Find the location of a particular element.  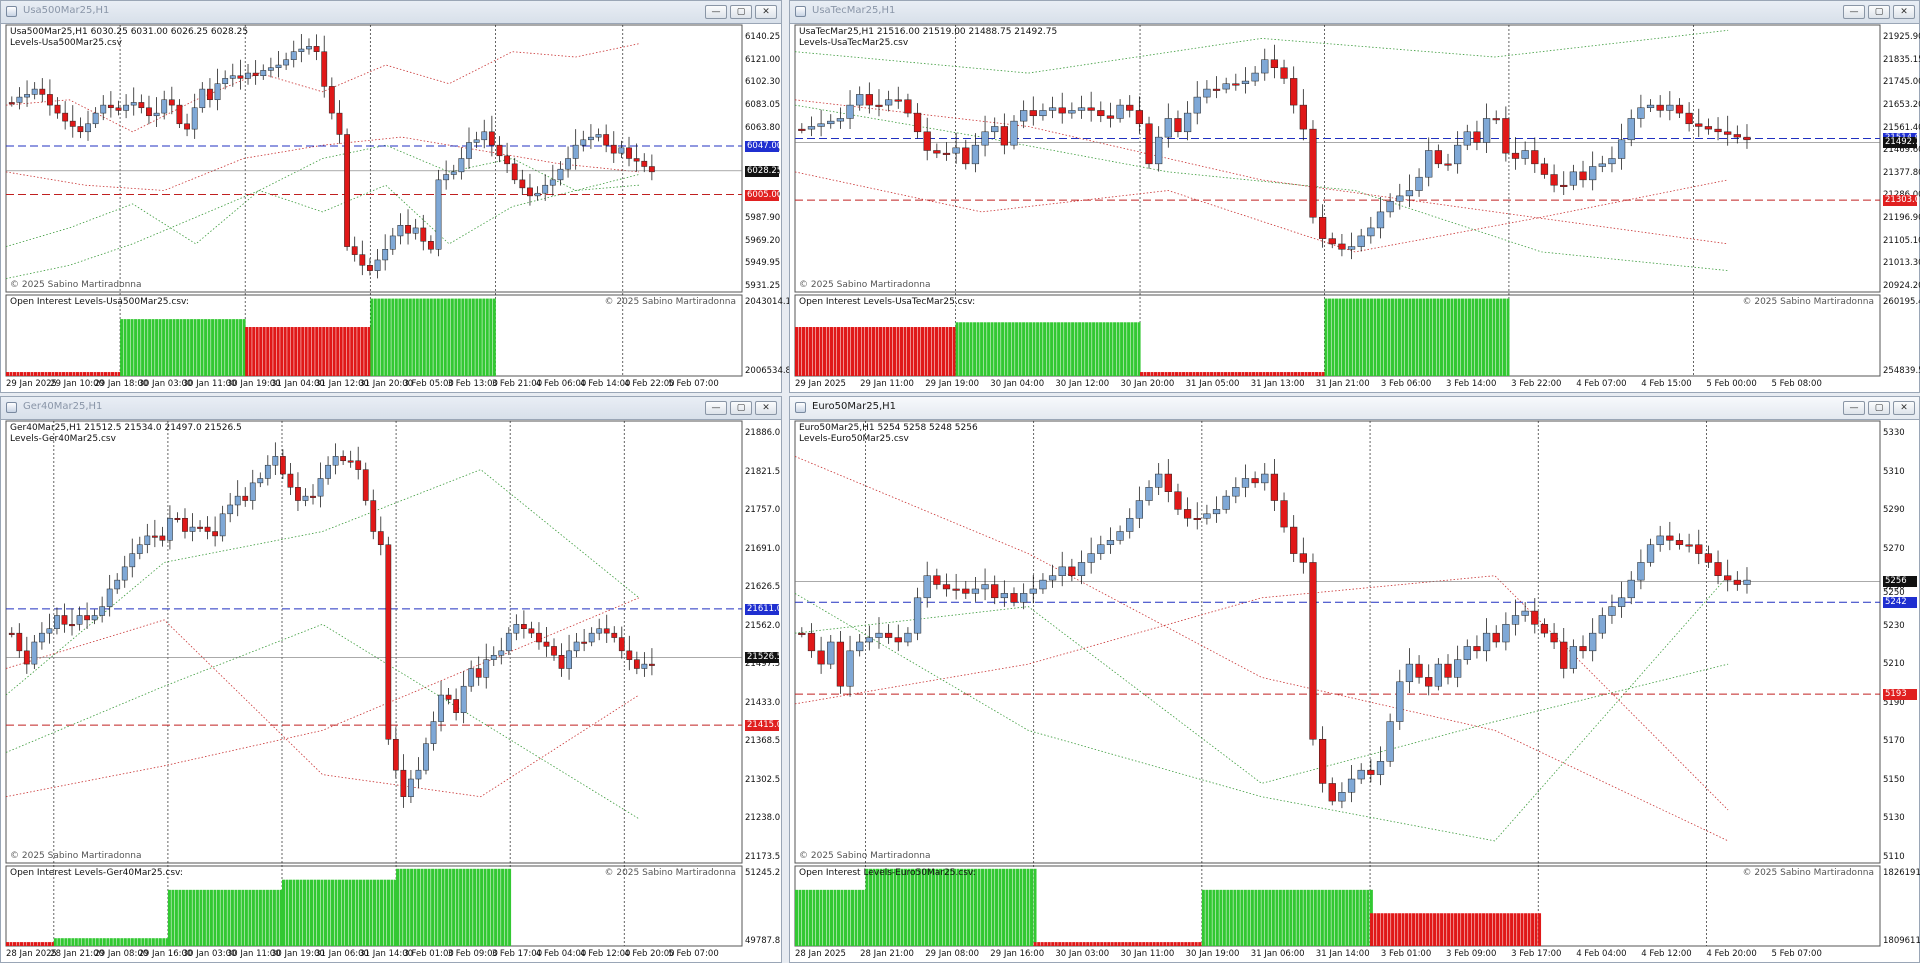

oi-indicator-label: Open Interest Levels-Ger40Mar25.csv: is located at coordinates (96, 873).